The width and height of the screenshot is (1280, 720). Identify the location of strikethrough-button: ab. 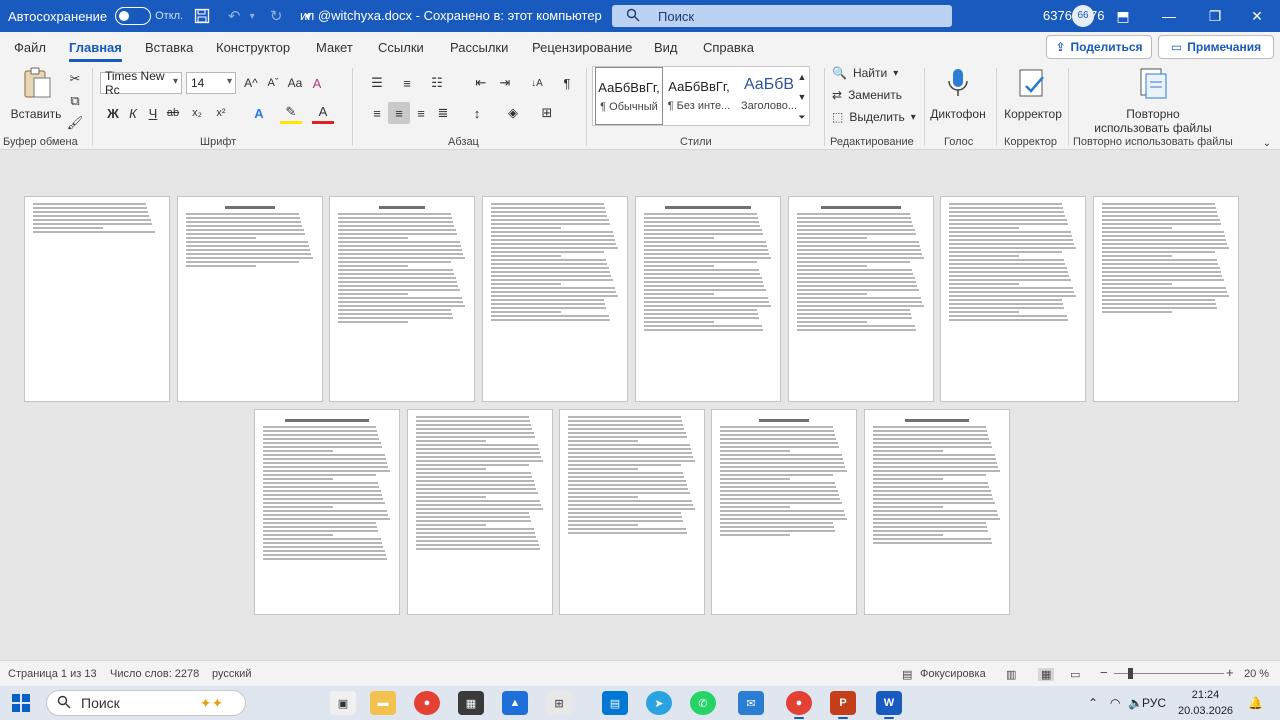
(173, 113).